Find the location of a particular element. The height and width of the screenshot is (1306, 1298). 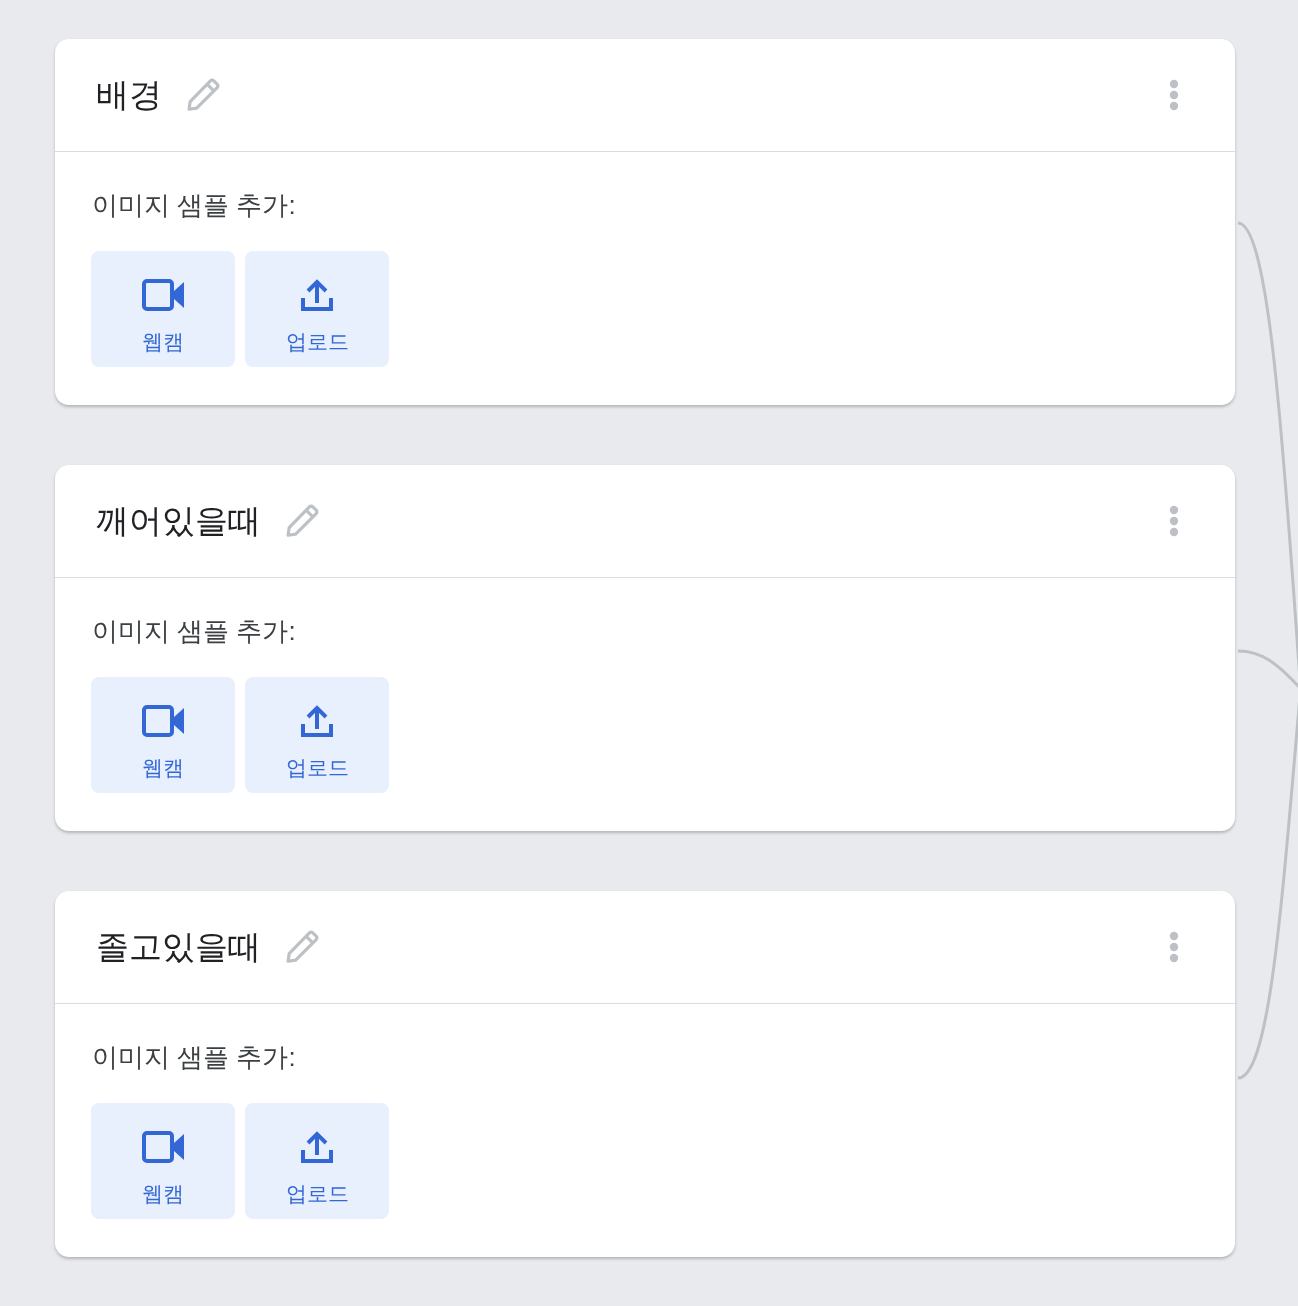

class-name: 졸고있을때 is located at coordinates (178, 947).